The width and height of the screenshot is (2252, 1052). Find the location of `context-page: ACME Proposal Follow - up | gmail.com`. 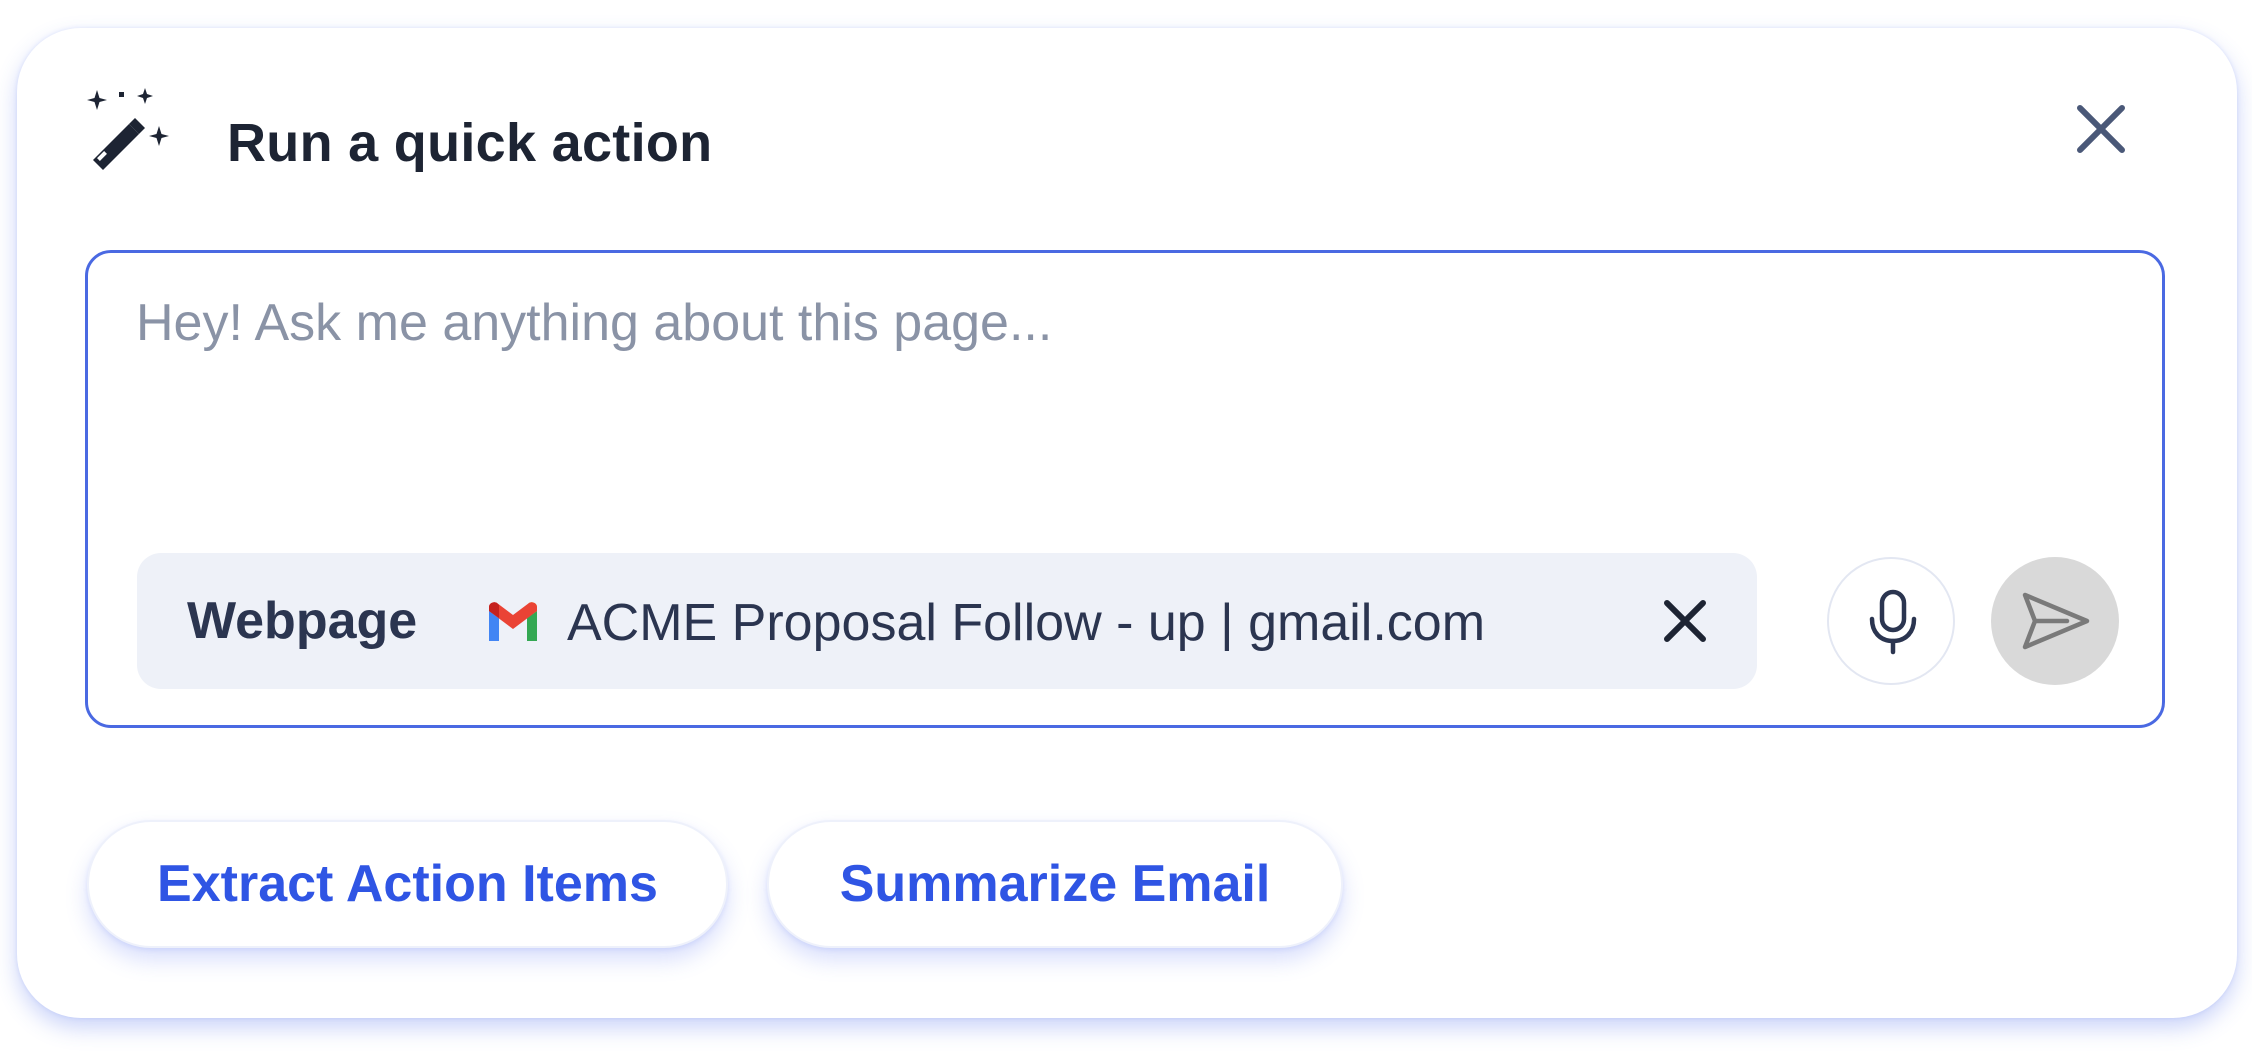

context-page: ACME Proposal Follow - up | gmail.com is located at coordinates (1033, 621).